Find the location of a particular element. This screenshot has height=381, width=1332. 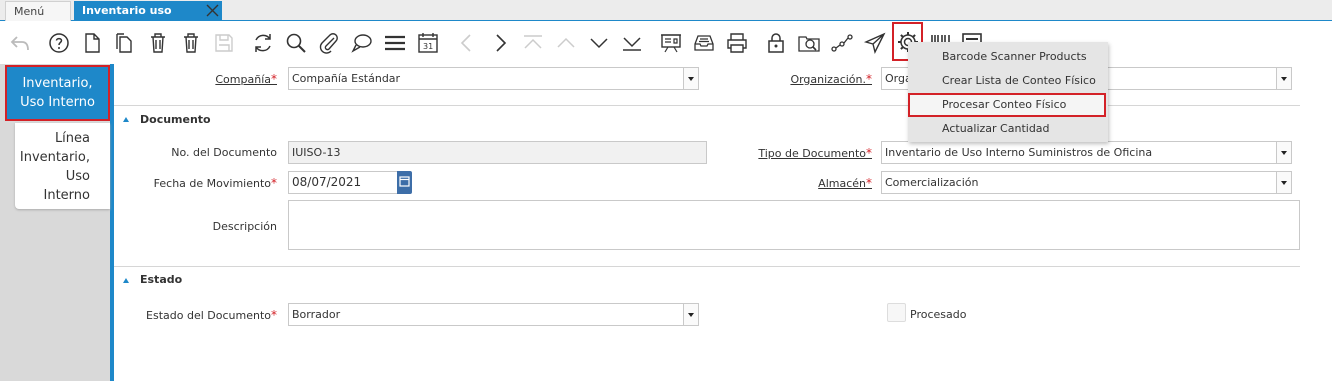

next-icon is located at coordinates (501, 43).